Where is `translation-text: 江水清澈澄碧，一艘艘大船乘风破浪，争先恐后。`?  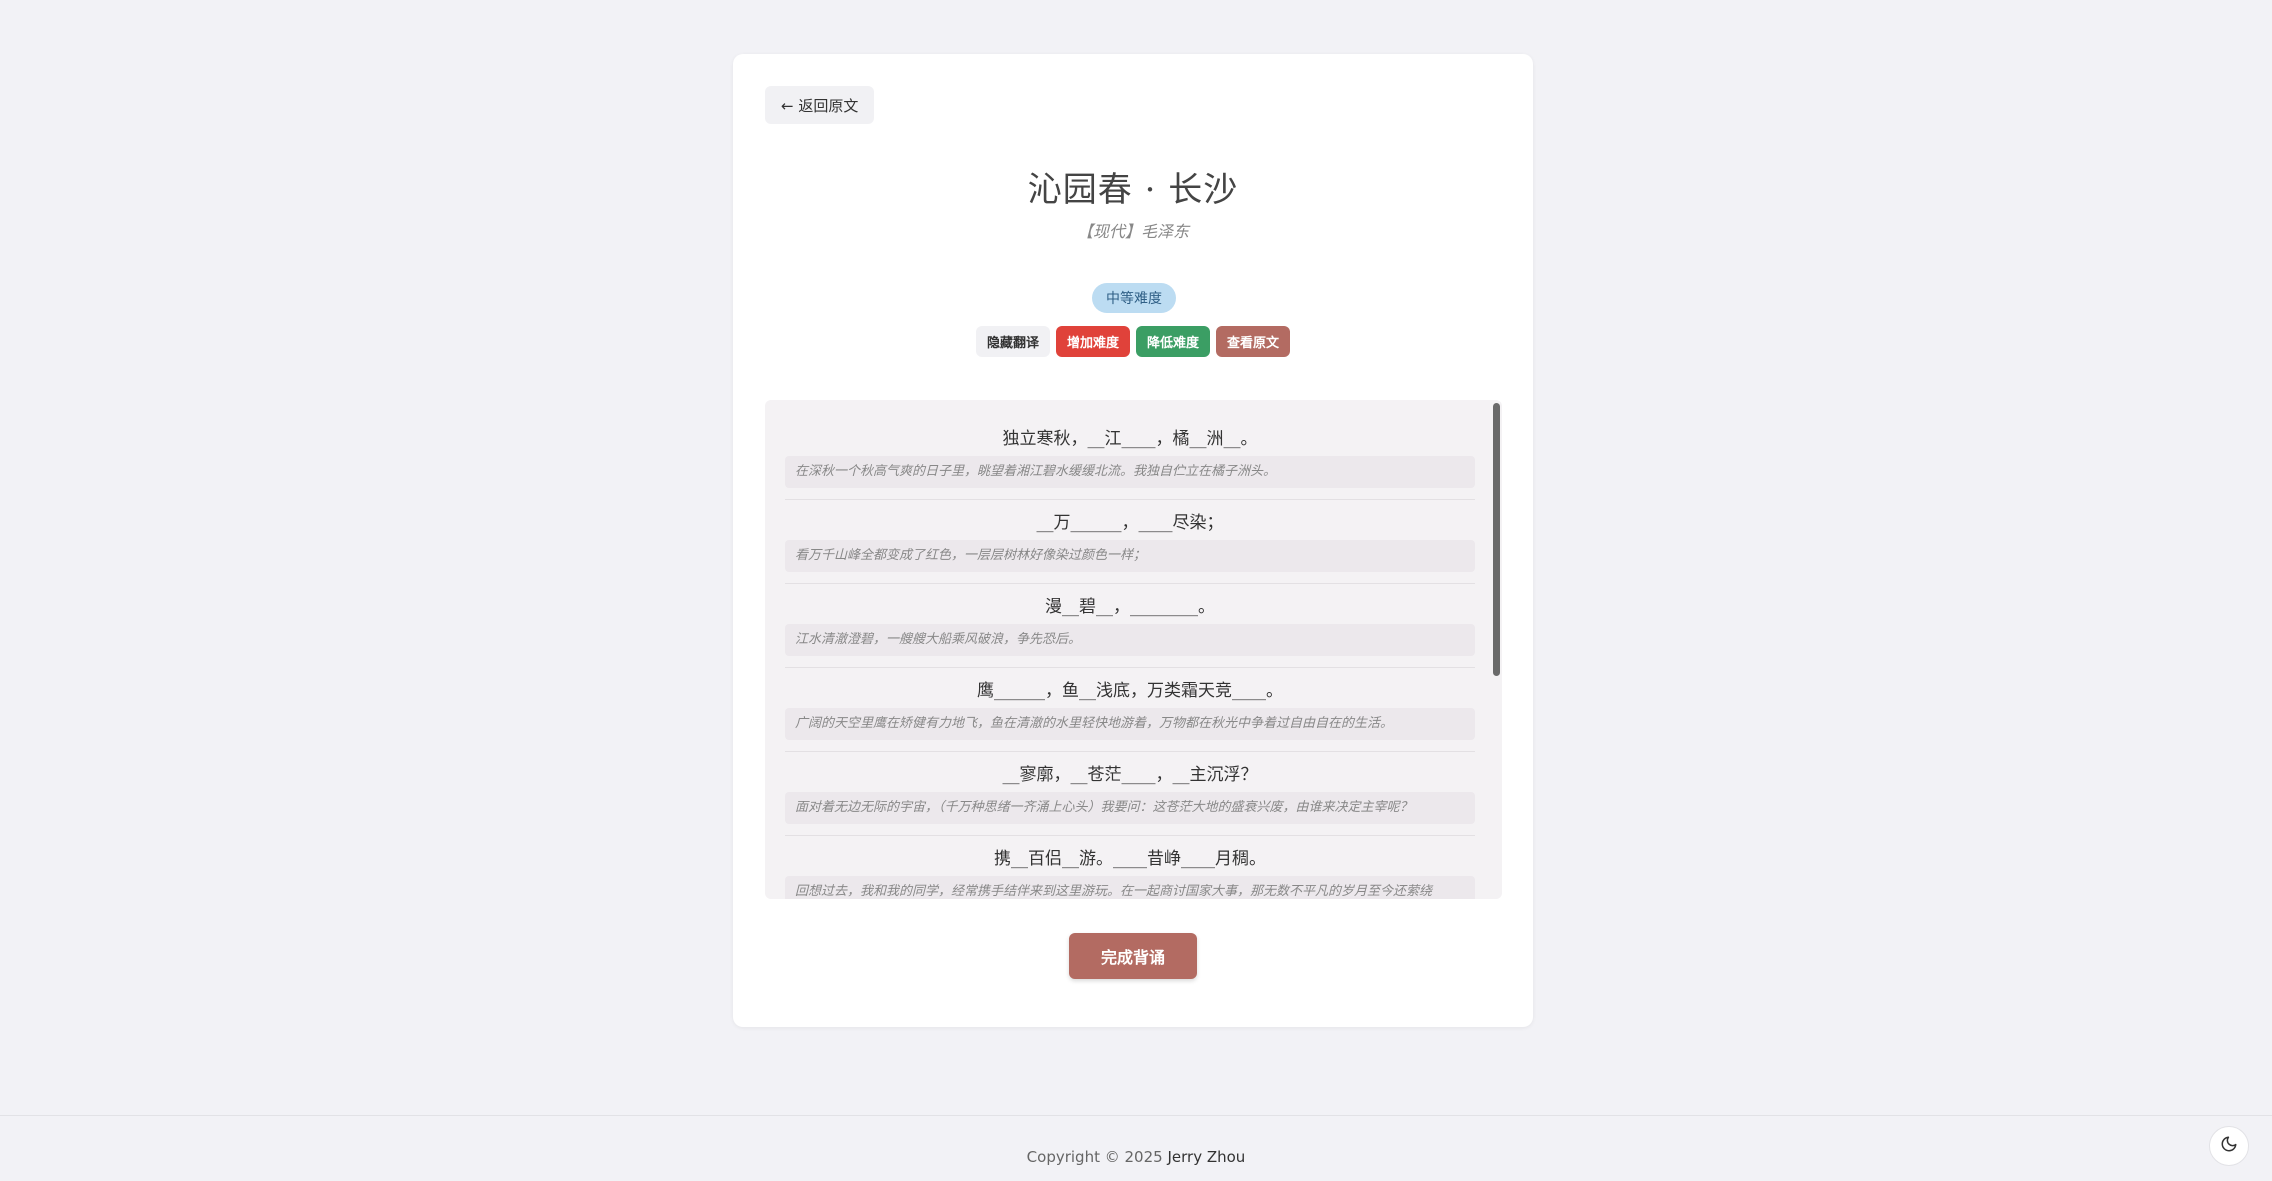 translation-text: 江水清澈澄碧，一艘艘大船乘风破浪，争先恐后。 is located at coordinates (1130, 640).